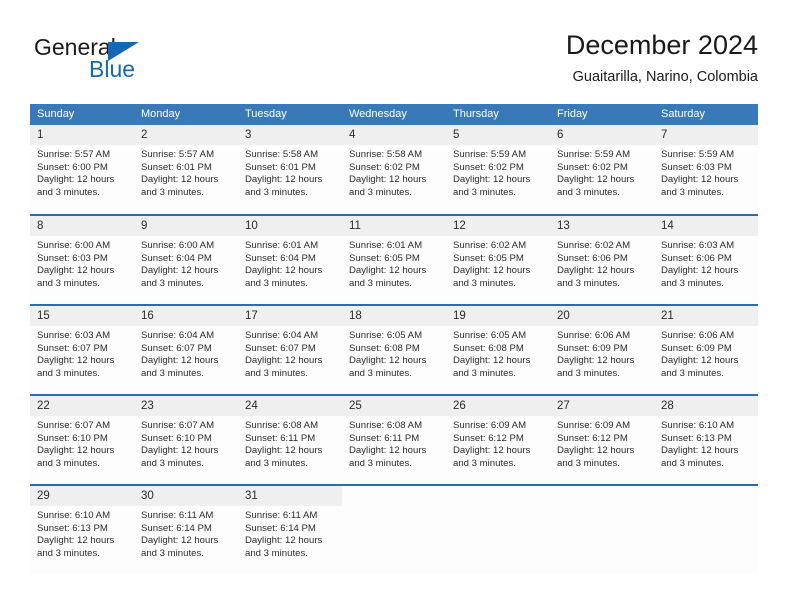 This screenshot has height=612, width=792. I want to click on sunset-time: Sunset: 6:09 PM, so click(696, 348).